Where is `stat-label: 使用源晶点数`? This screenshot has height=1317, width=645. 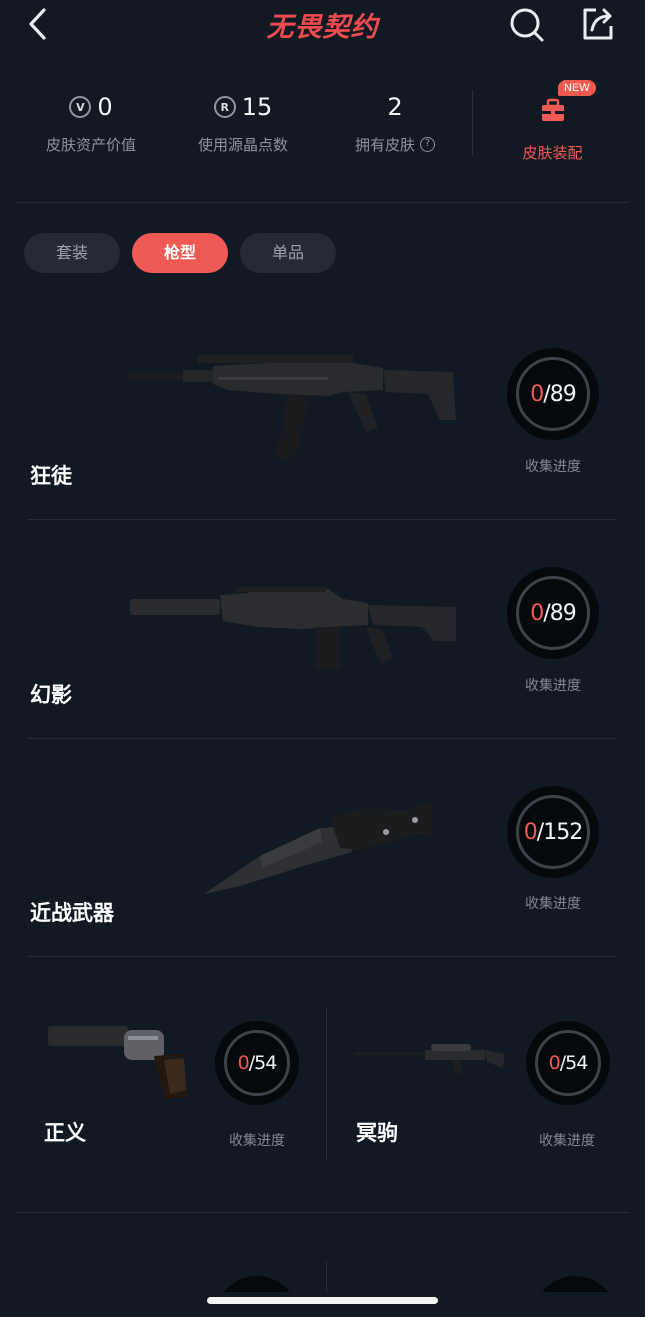 stat-label: 使用源晶点数 is located at coordinates (242, 145).